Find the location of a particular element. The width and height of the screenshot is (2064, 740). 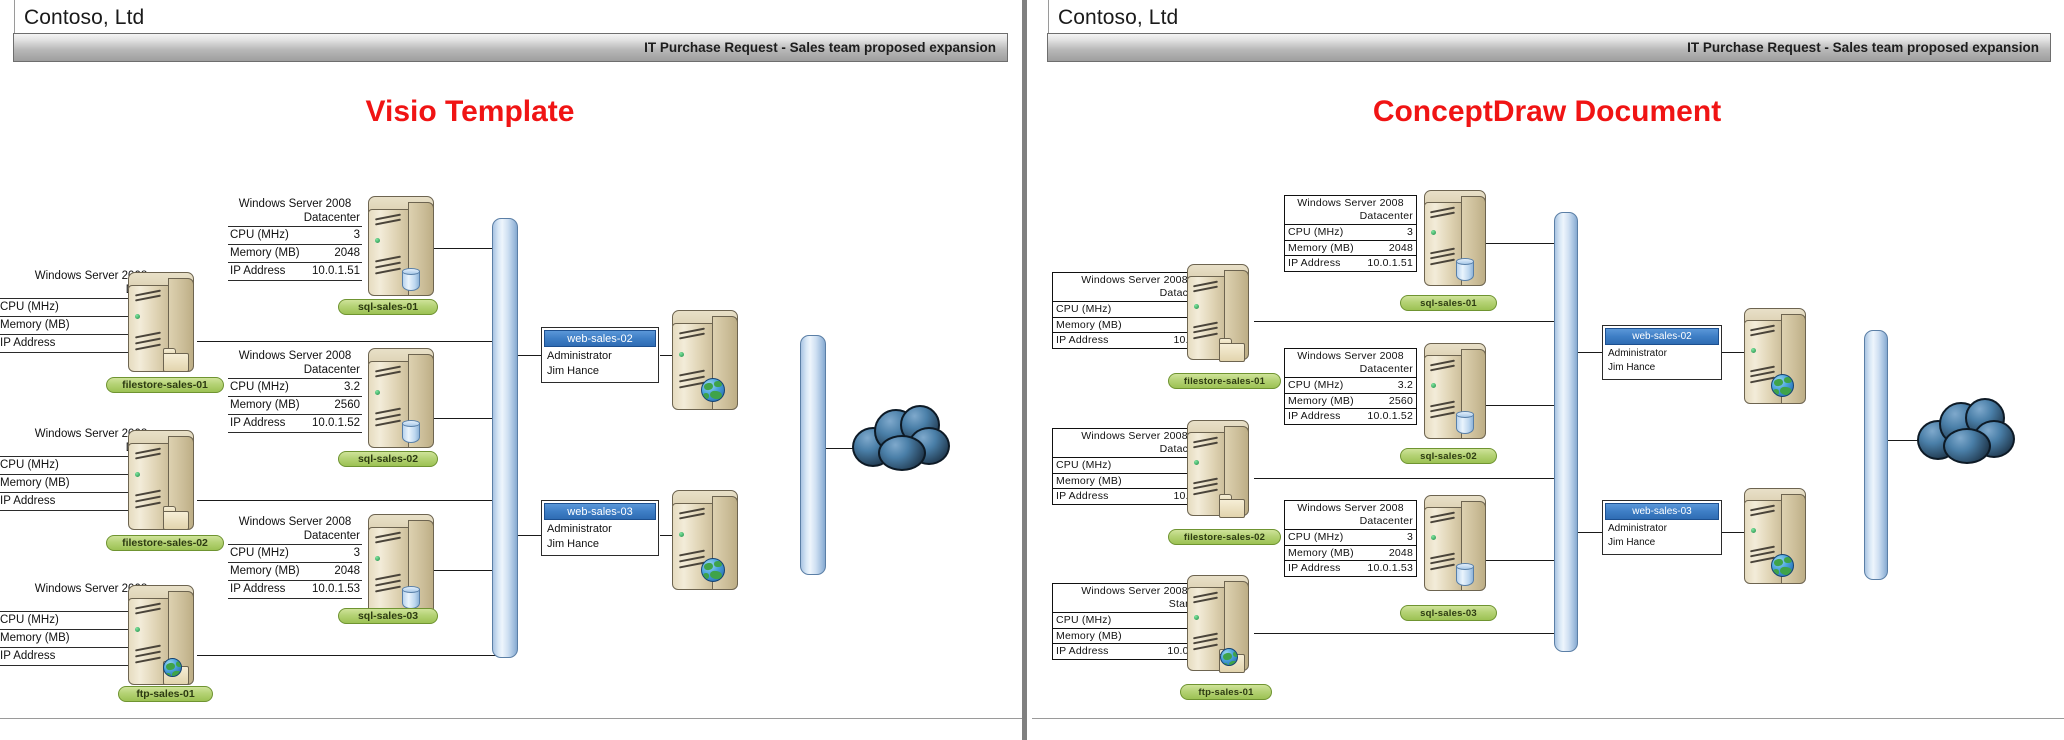

property-row-ip: IP Address 10.0.1.53 is located at coordinates (1350, 569).